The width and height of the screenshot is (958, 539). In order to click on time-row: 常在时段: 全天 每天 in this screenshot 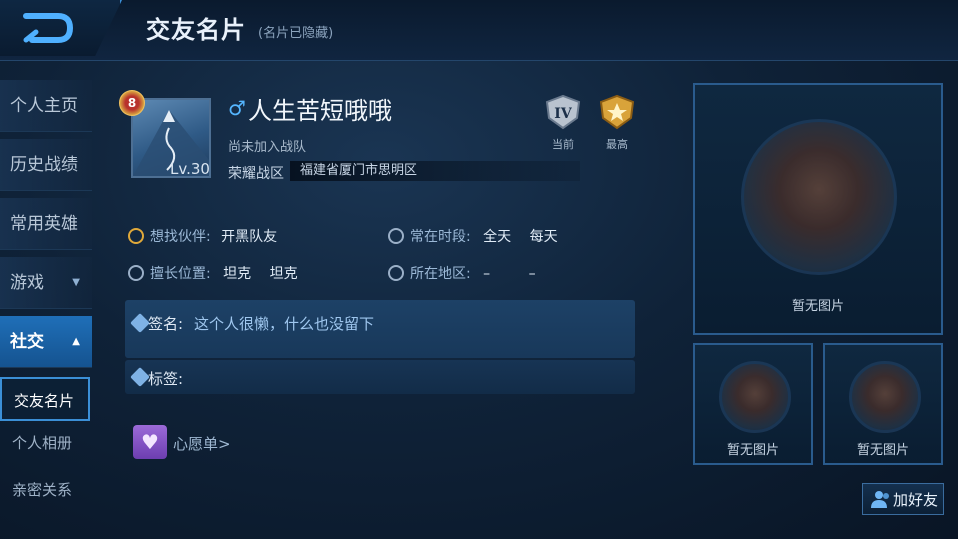, I will do `click(473, 236)`.